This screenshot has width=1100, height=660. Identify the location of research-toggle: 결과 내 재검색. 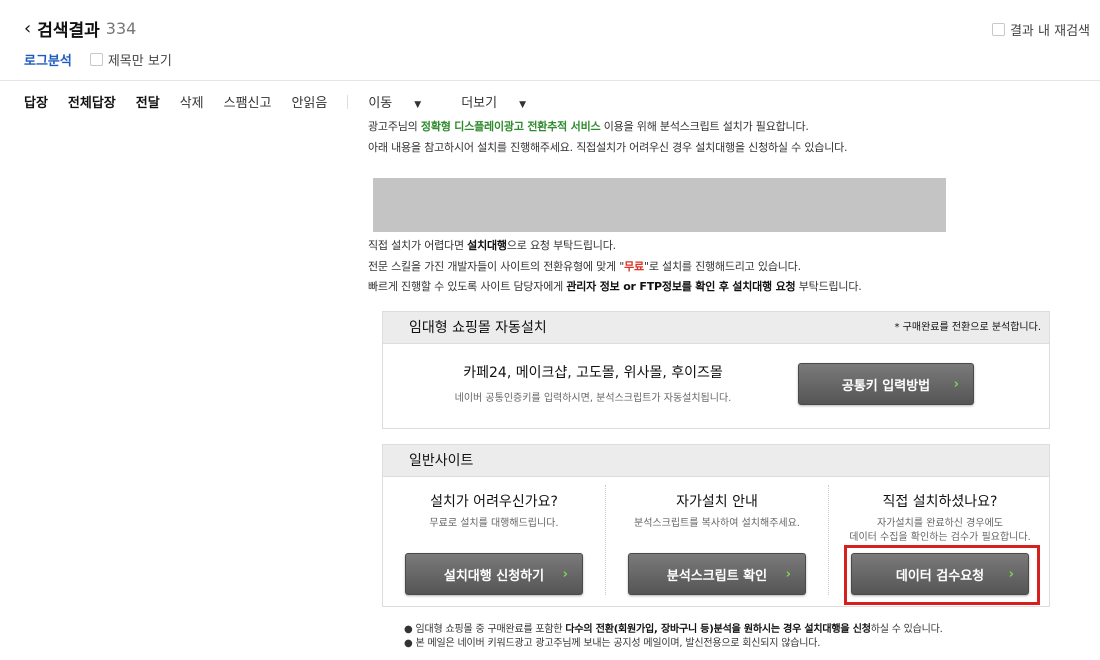
(1040, 29).